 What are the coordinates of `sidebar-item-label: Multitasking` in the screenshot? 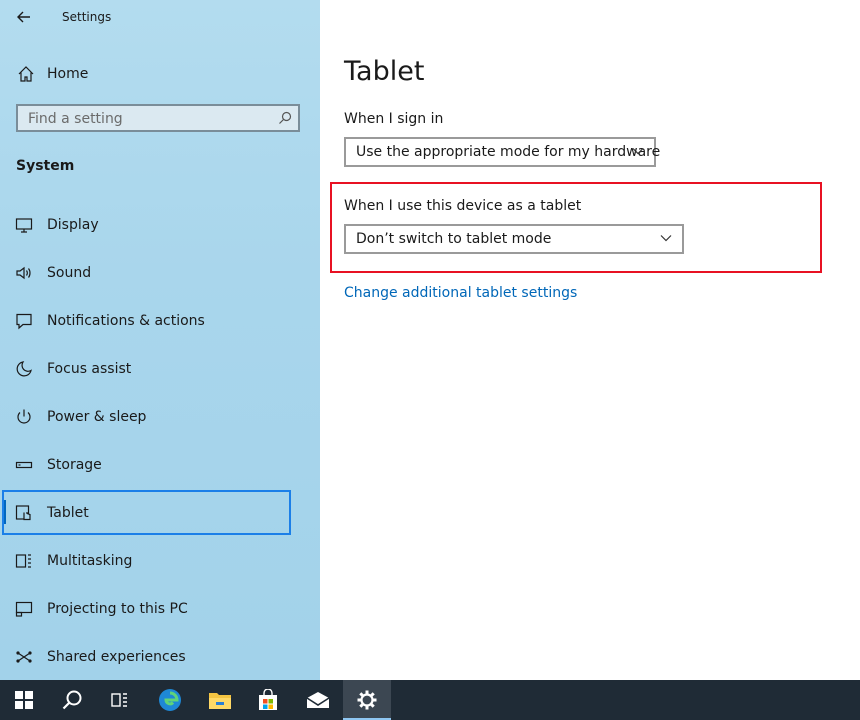 It's located at (90, 561).